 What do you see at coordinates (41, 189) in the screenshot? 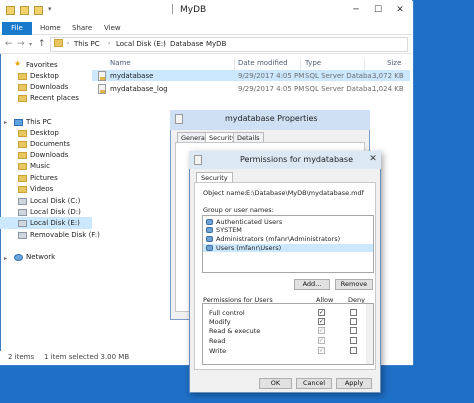
I see `nav-pc-videos: Videos` at bounding box center [41, 189].